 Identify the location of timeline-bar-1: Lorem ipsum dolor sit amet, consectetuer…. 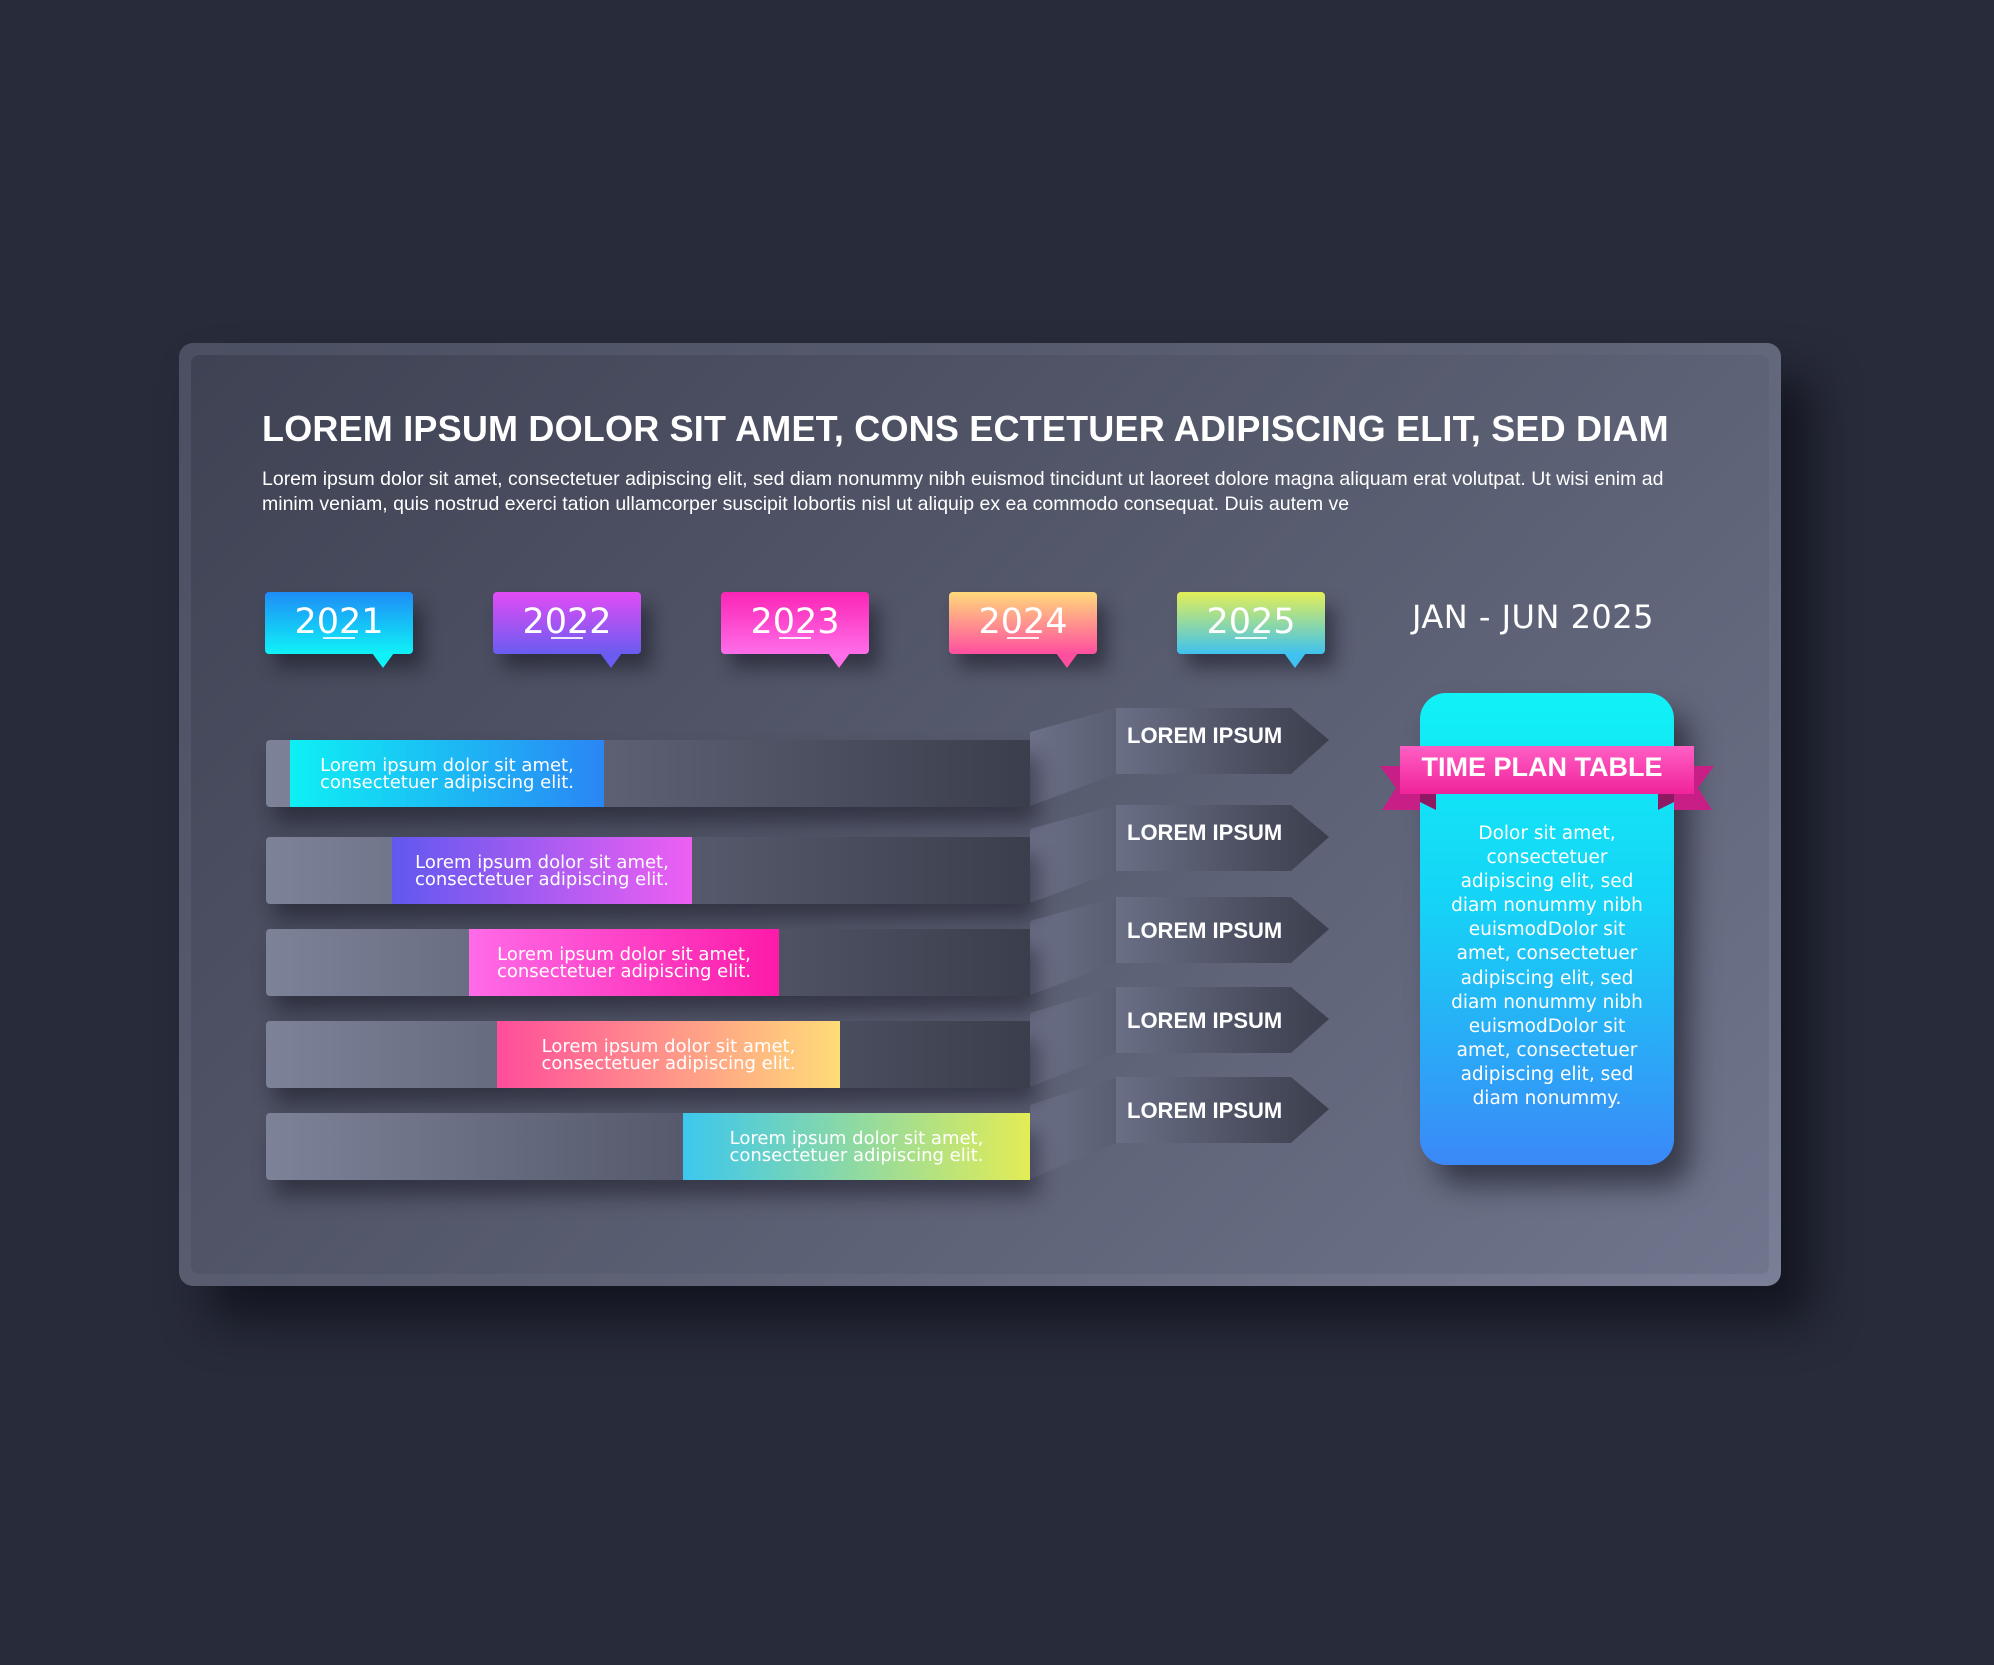
(648, 773).